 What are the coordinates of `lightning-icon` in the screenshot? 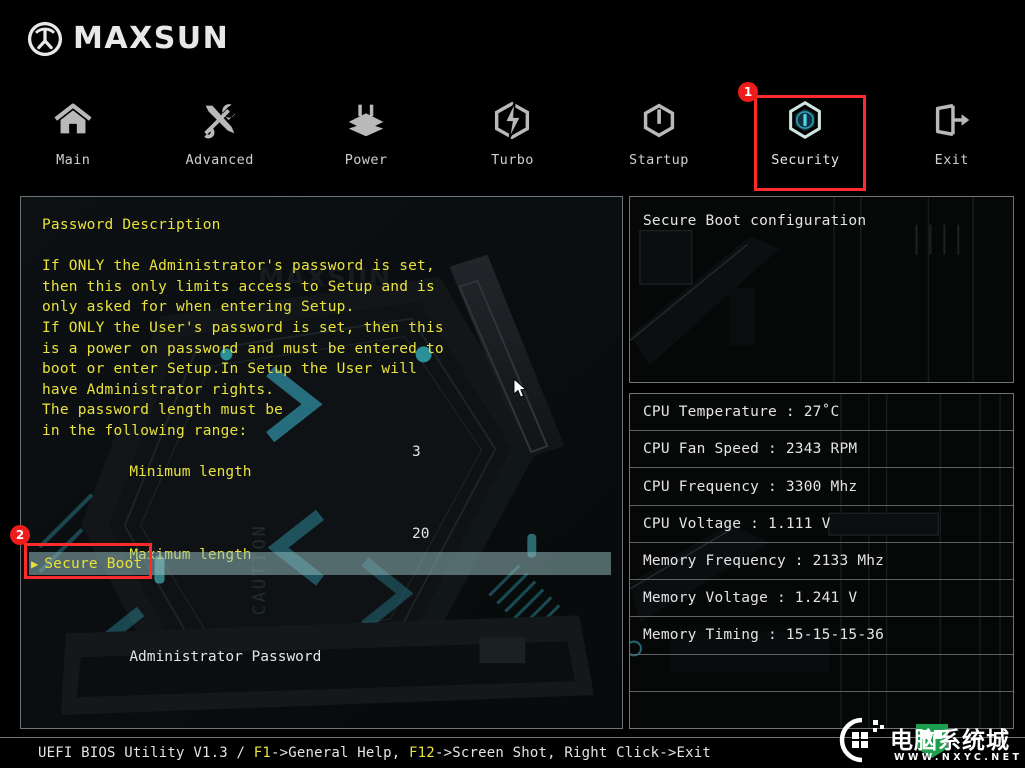 It's located at (512, 120).